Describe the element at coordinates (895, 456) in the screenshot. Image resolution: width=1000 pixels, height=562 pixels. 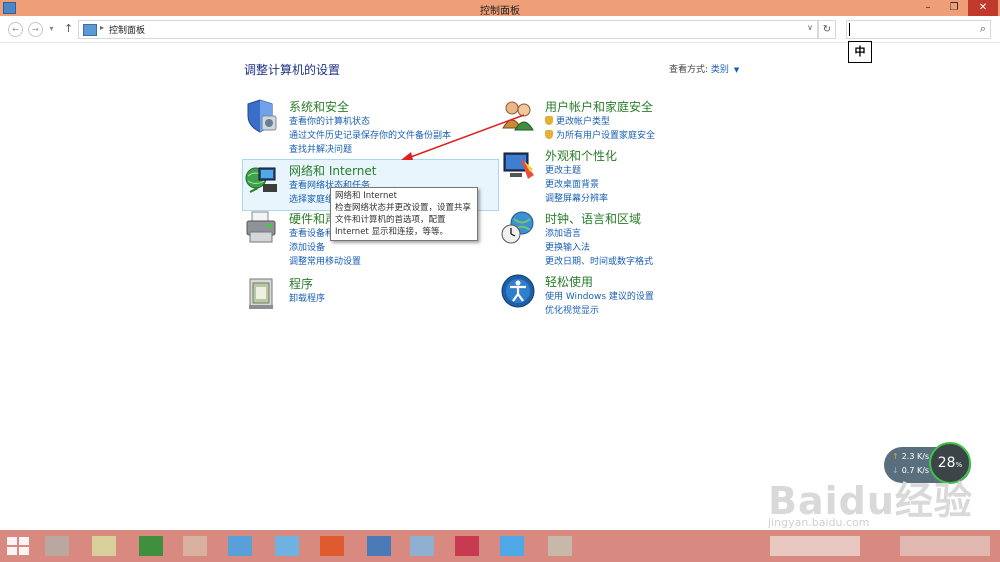
I see `upload-arrow-icon: ↑` at that location.